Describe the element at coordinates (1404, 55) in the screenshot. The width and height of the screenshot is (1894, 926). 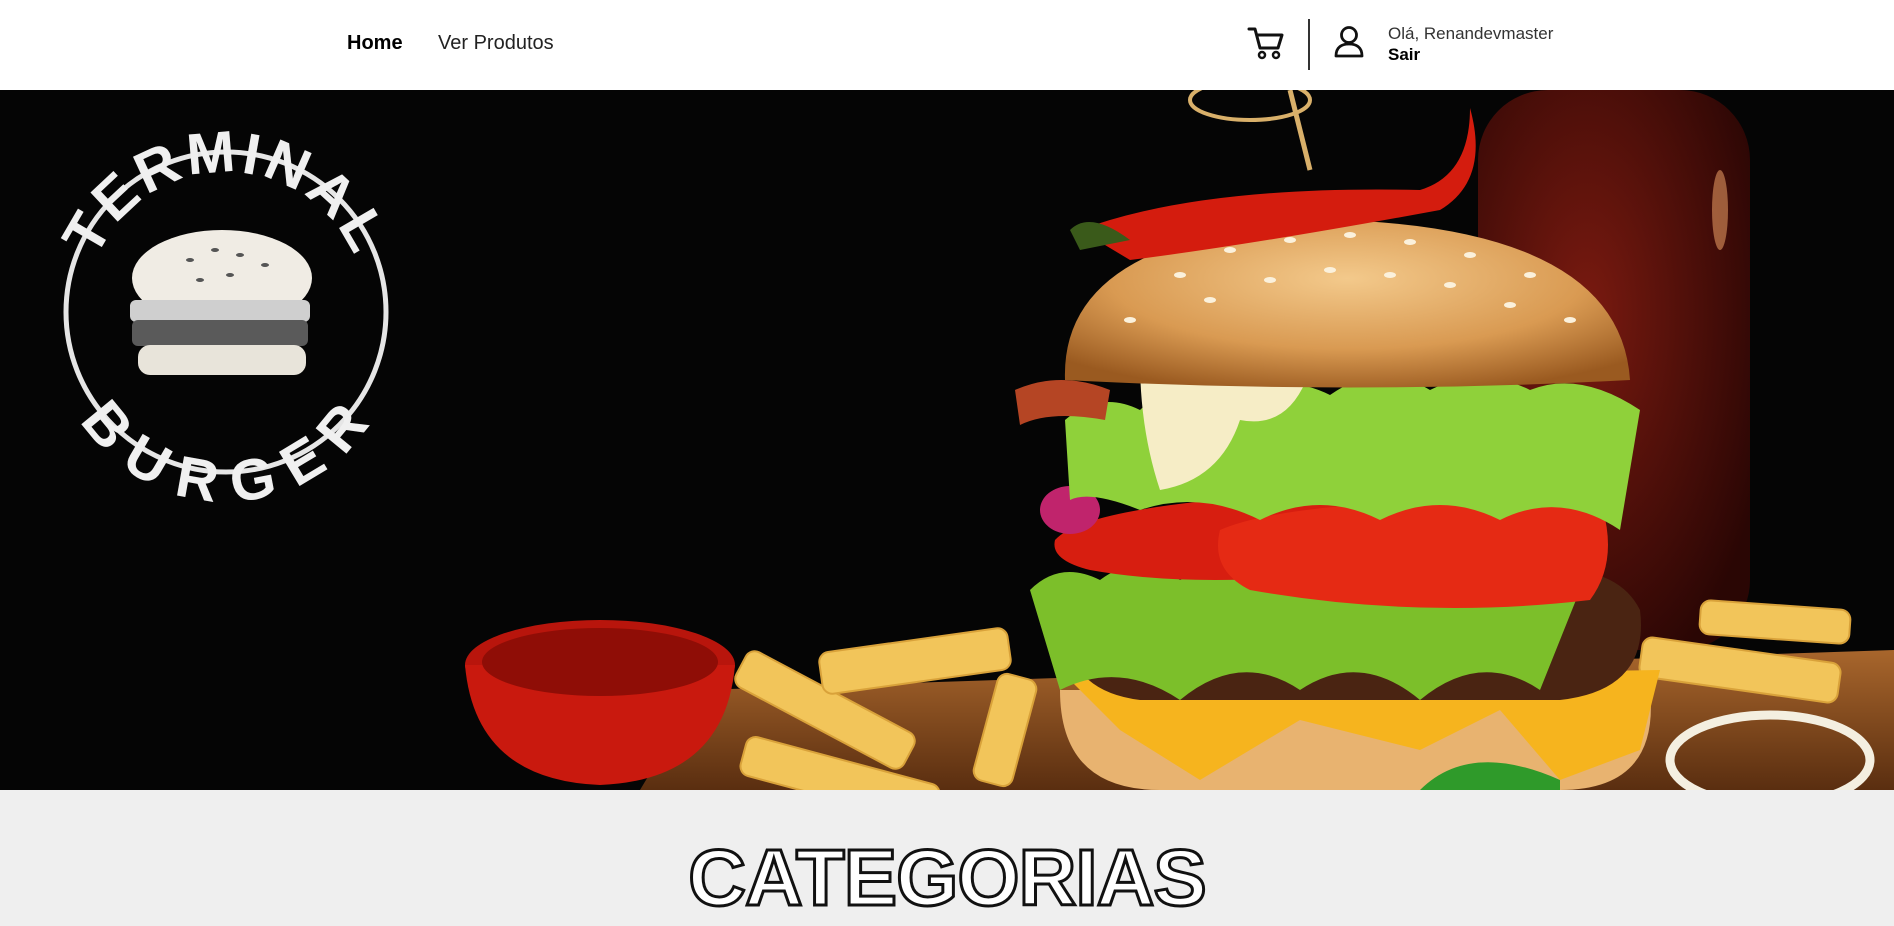
I see `logout-link: Sair` at that location.